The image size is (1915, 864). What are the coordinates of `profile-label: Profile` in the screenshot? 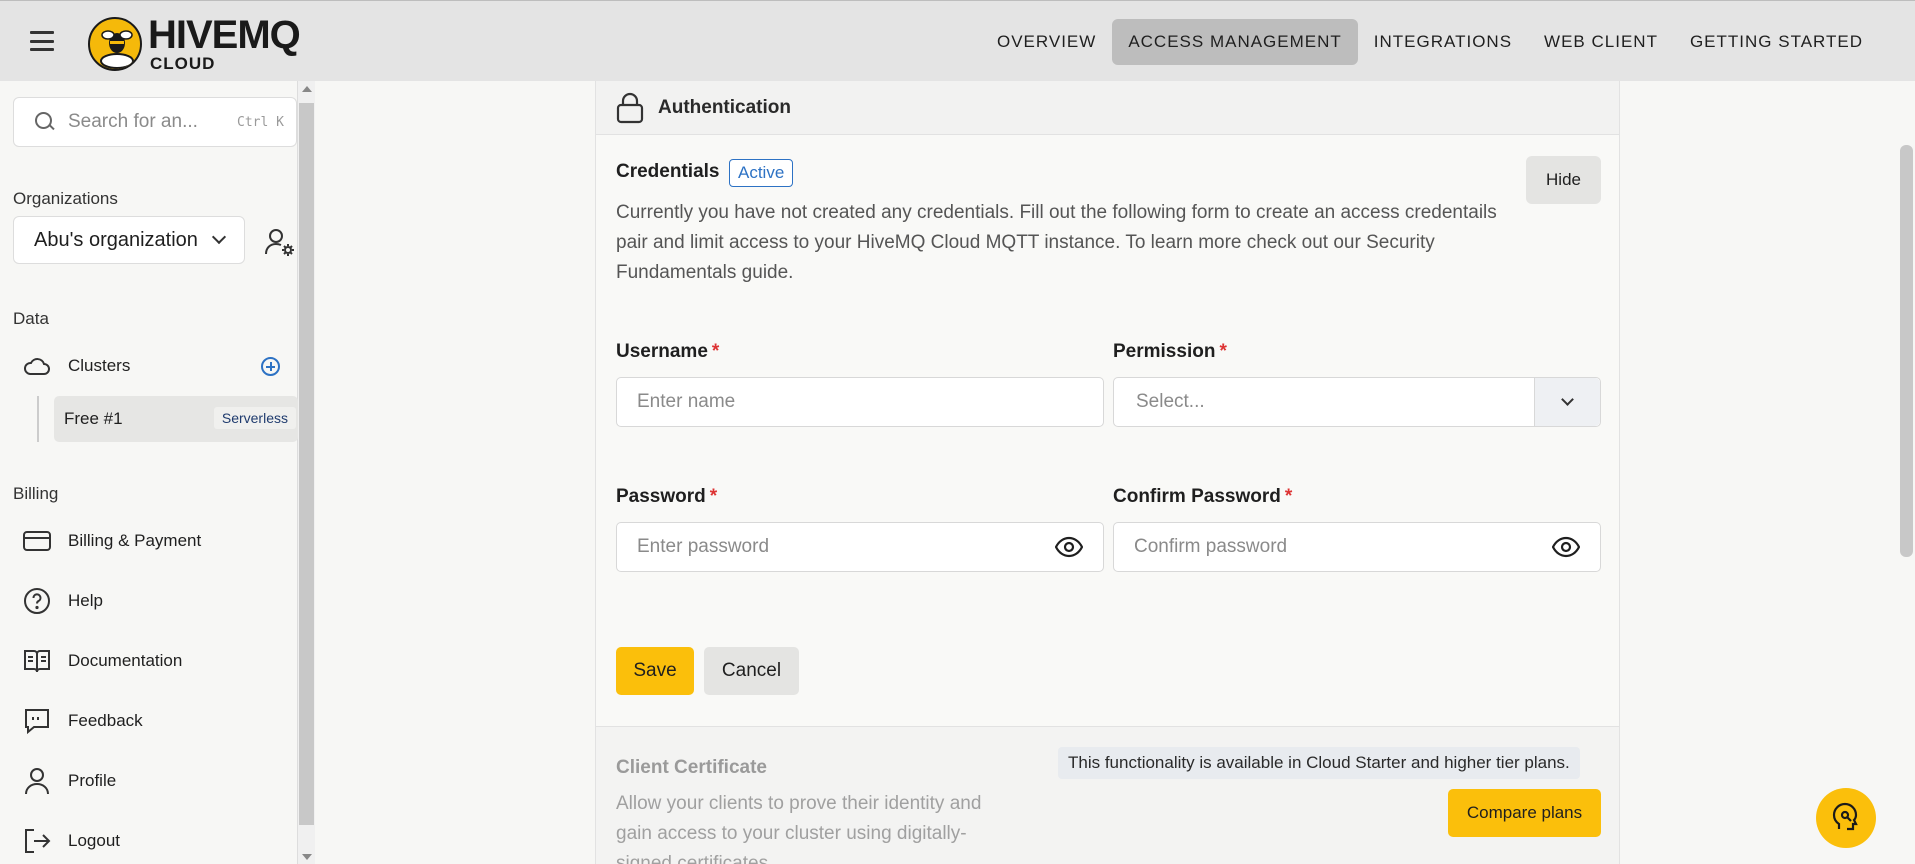 It's located at (92, 780).